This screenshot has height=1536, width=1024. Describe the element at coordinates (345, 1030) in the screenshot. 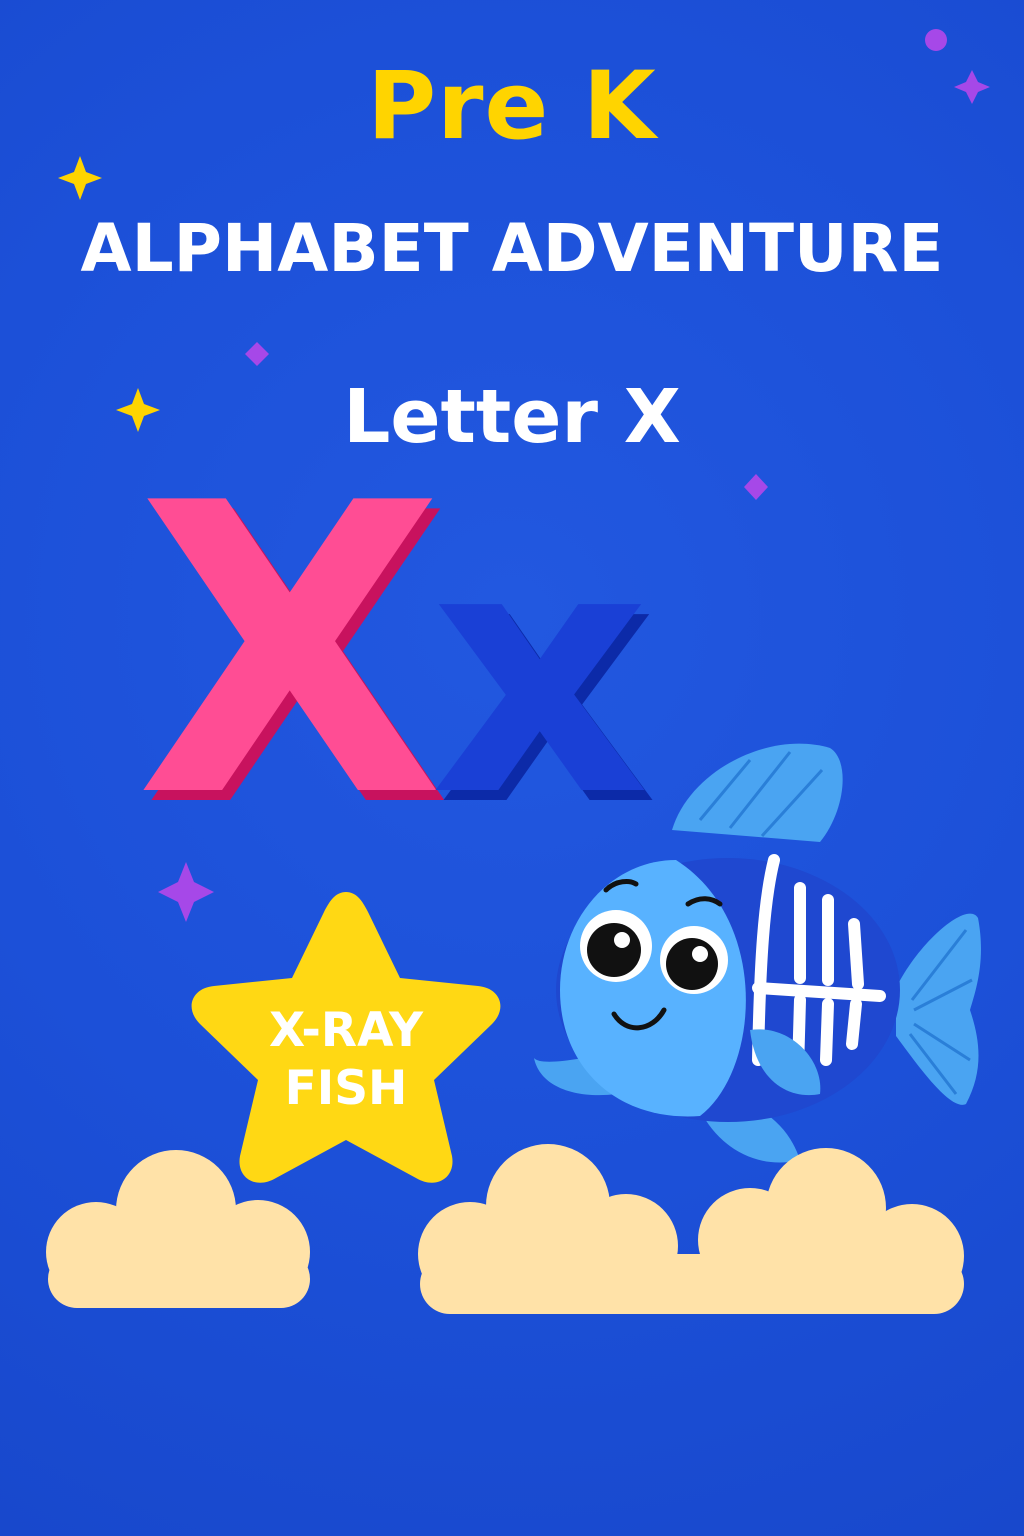

I see `star-label-line-1: X-RAY` at that location.